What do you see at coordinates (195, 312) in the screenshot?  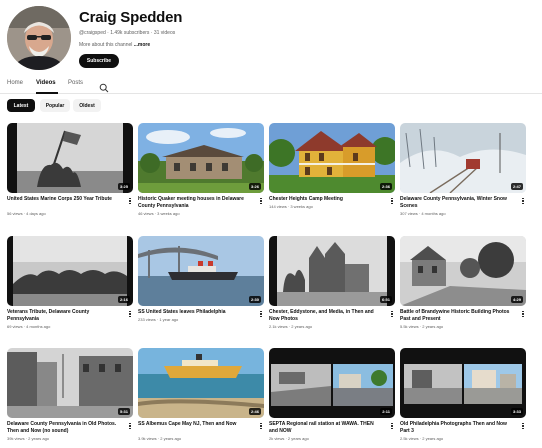 I see `video-title: SS United States leaves Philadelphia` at bounding box center [195, 312].